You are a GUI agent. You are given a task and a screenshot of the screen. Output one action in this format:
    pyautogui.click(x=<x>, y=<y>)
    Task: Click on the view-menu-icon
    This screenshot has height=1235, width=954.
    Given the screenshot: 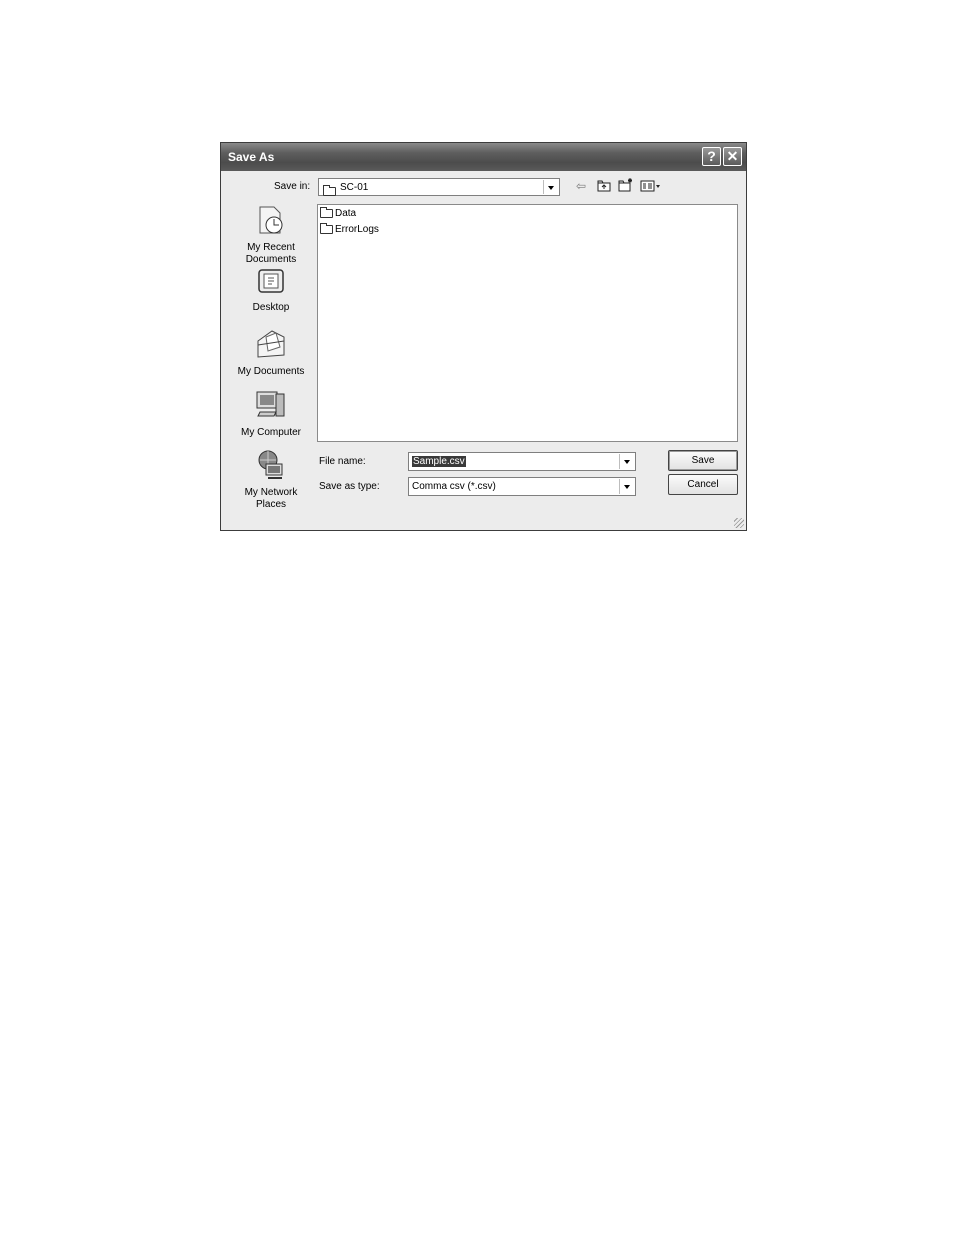 What is the action you would take?
    pyautogui.click(x=651, y=187)
    